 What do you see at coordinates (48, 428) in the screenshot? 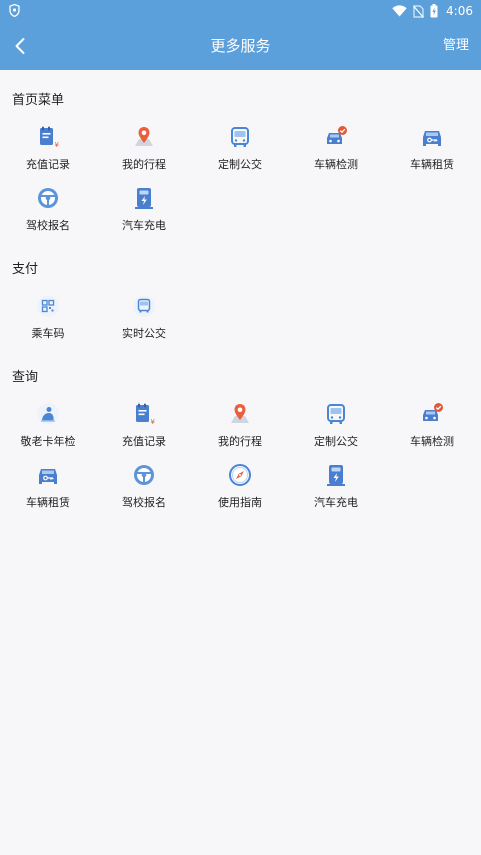
I see `service-elder-card-inspection: 敬老卡年检` at bounding box center [48, 428].